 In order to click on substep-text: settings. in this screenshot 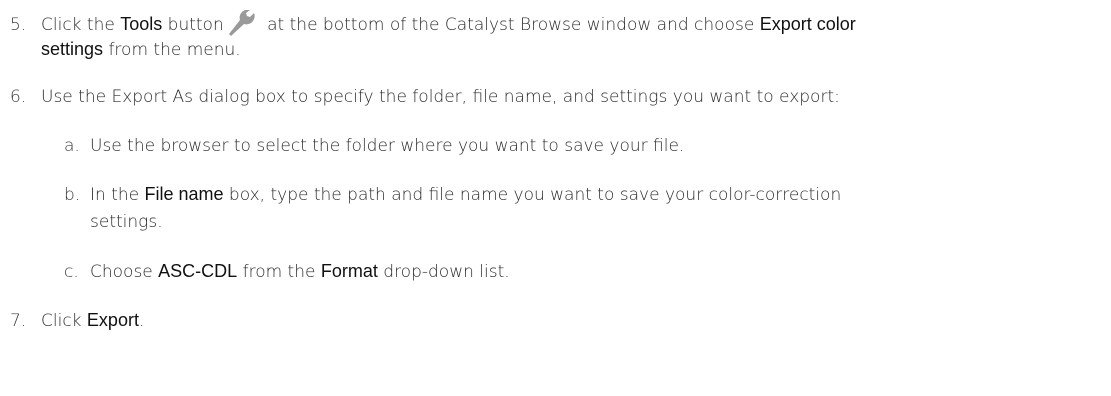, I will do `click(126, 222)`.